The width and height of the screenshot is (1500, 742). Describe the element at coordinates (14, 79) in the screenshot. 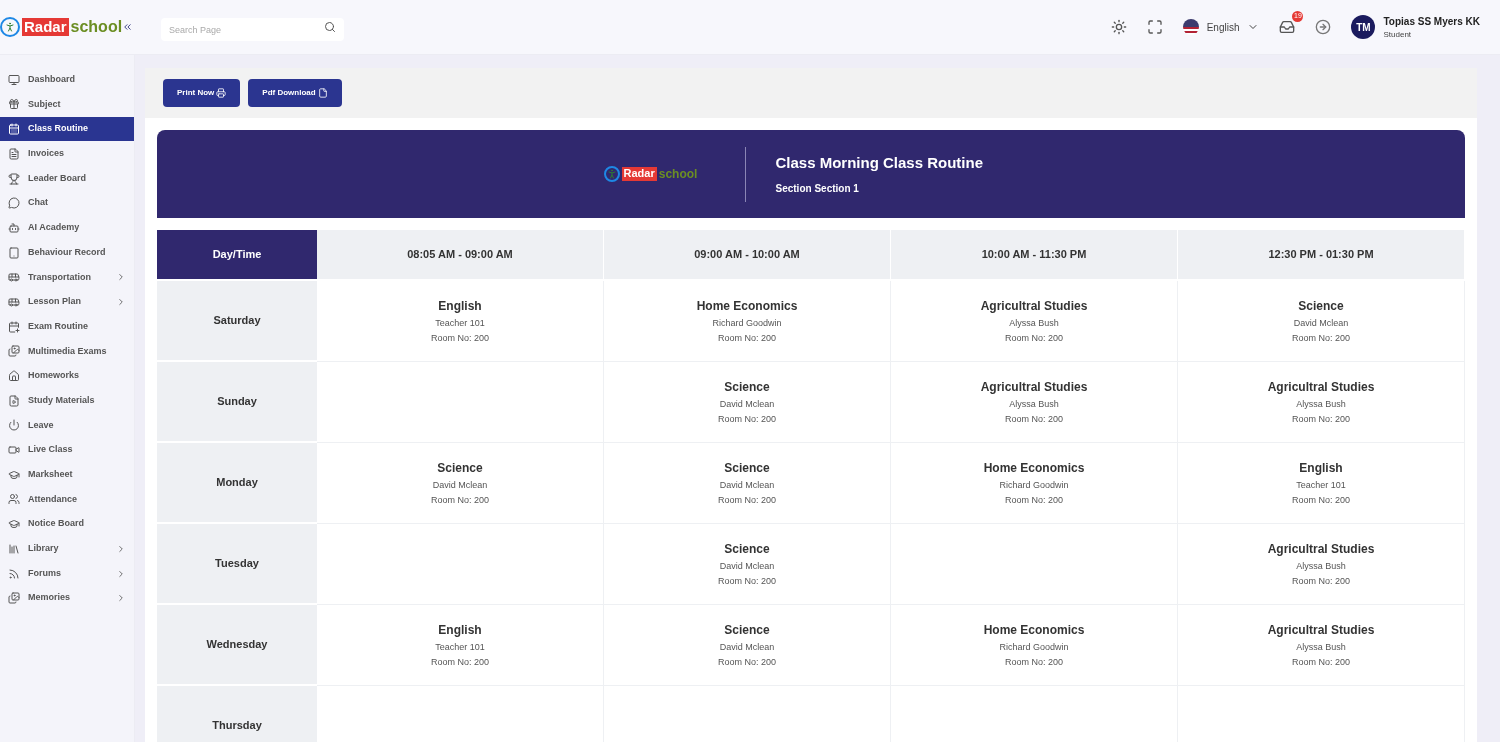

I see `monitor-icon` at that location.